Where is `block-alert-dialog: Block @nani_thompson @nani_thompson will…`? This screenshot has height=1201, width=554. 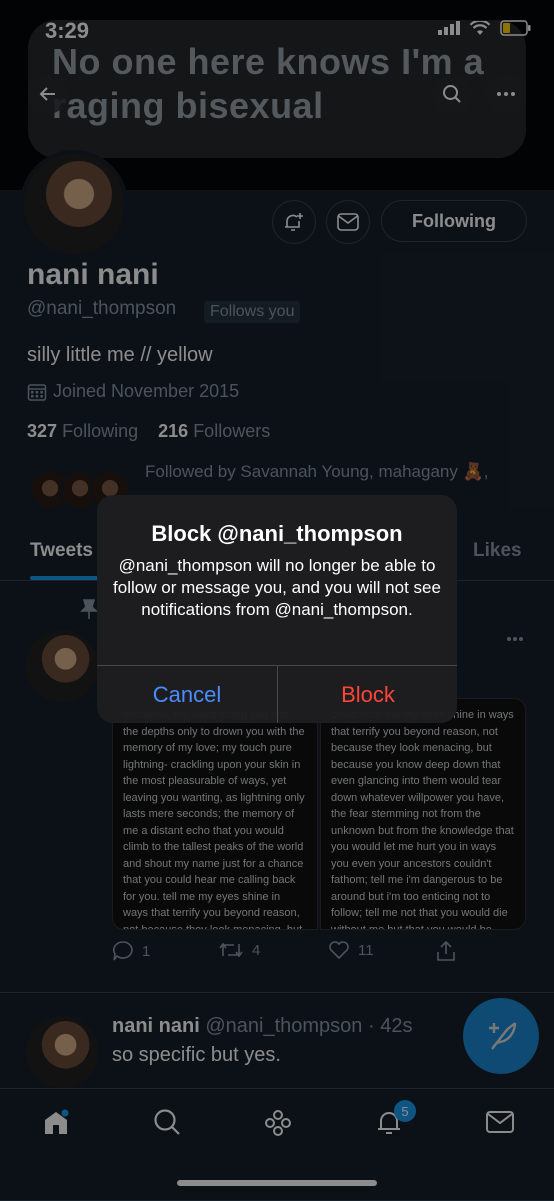 block-alert-dialog: Block @nani_thompson @nani_thompson will… is located at coordinates (277, 609).